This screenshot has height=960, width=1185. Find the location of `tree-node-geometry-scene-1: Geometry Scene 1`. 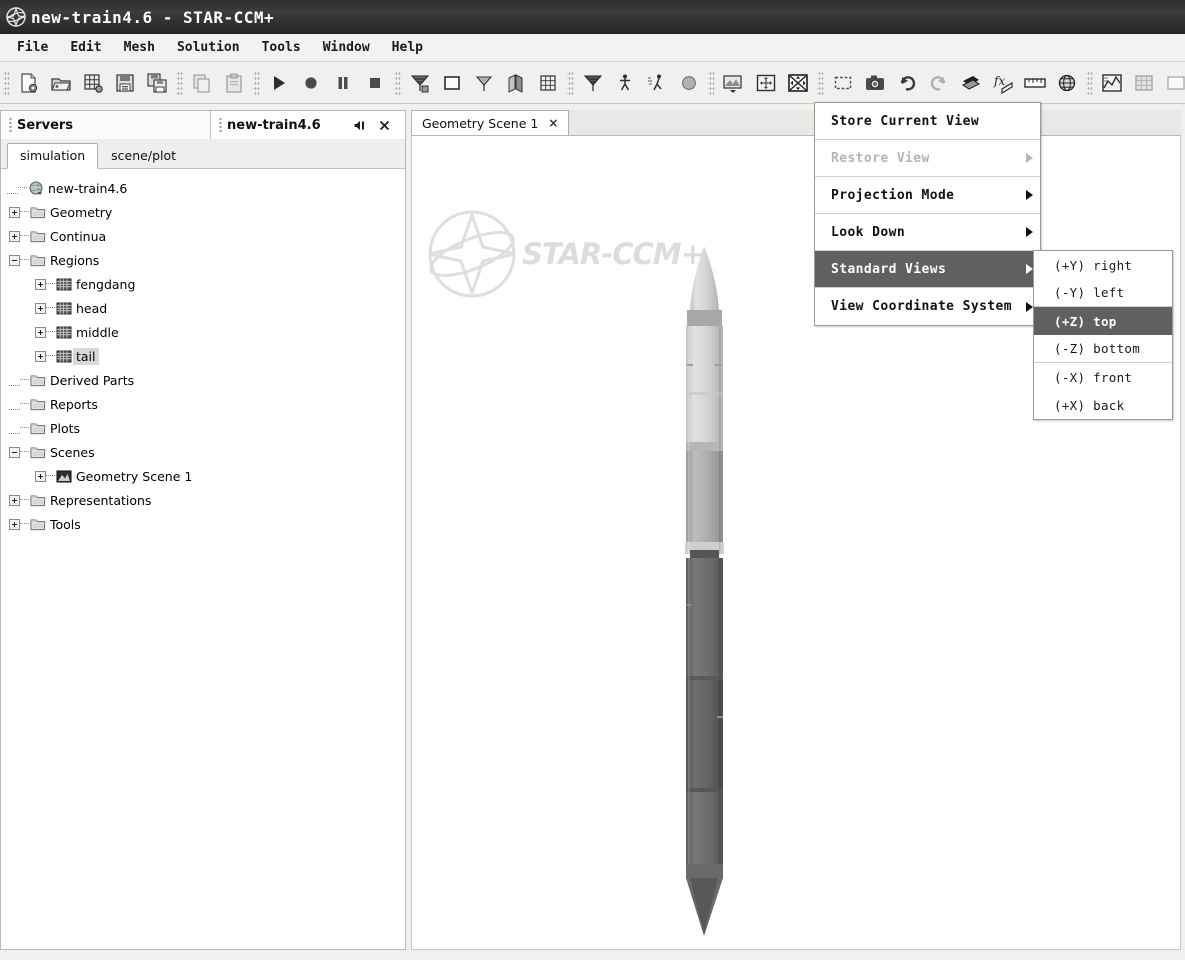

tree-node-geometry-scene-1: Geometry Scene 1 is located at coordinates (203, 476).